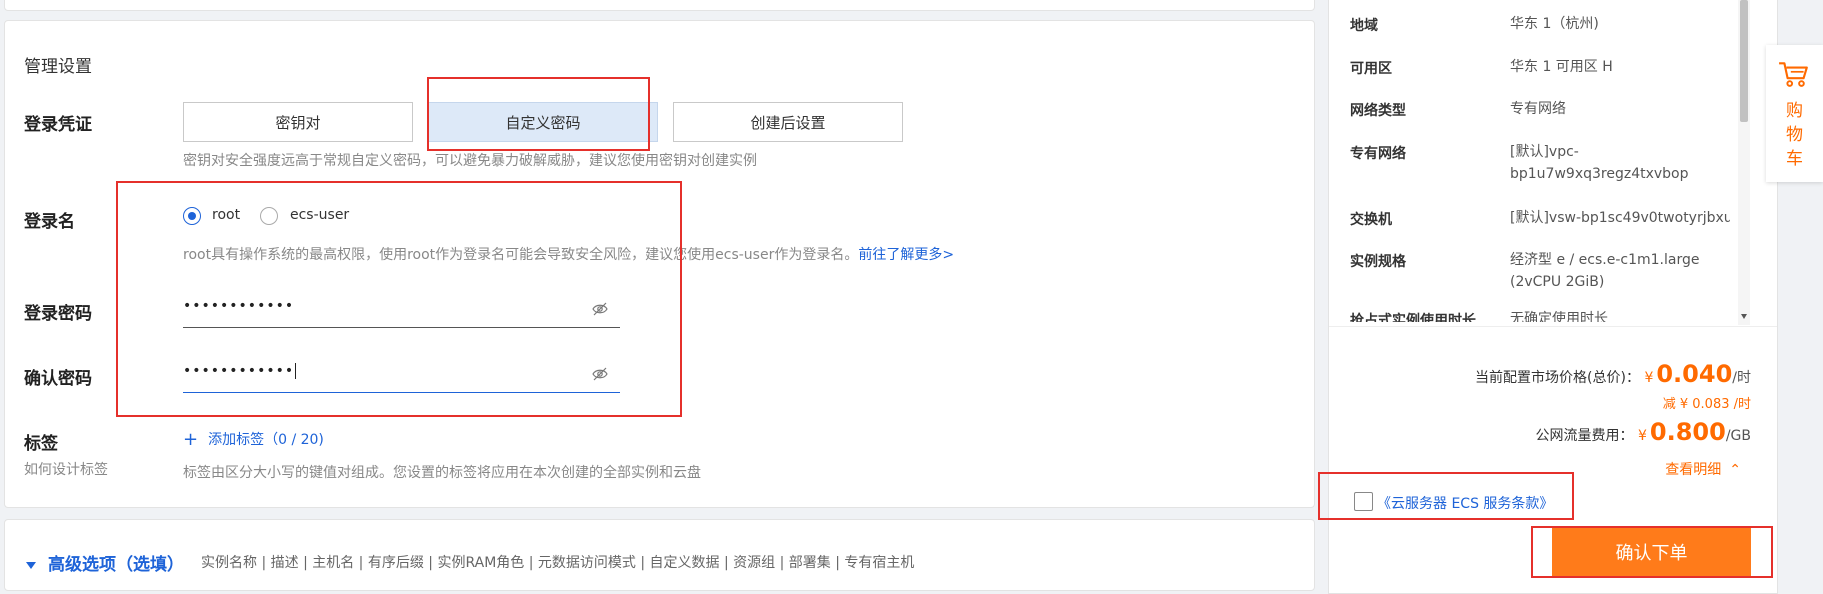 The height and width of the screenshot is (594, 1823). I want to click on view-details-label: 查看明细, so click(1693, 470).